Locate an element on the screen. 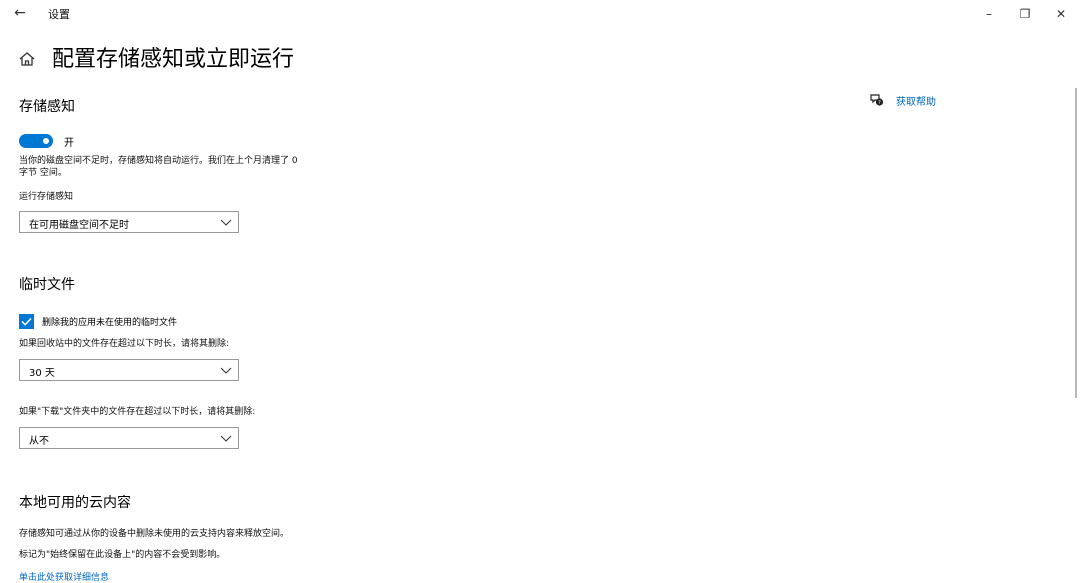 The width and height of the screenshot is (1080, 583). cloud-description-1: 存储感知可通过从你的设备中删除未使用的云支持内容来释放空间。 is located at coordinates (154, 534).